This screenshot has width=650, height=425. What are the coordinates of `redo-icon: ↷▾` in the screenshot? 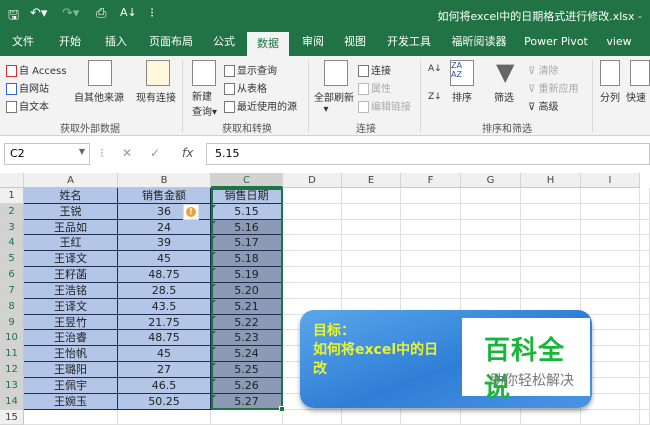 It's located at (70, 13).